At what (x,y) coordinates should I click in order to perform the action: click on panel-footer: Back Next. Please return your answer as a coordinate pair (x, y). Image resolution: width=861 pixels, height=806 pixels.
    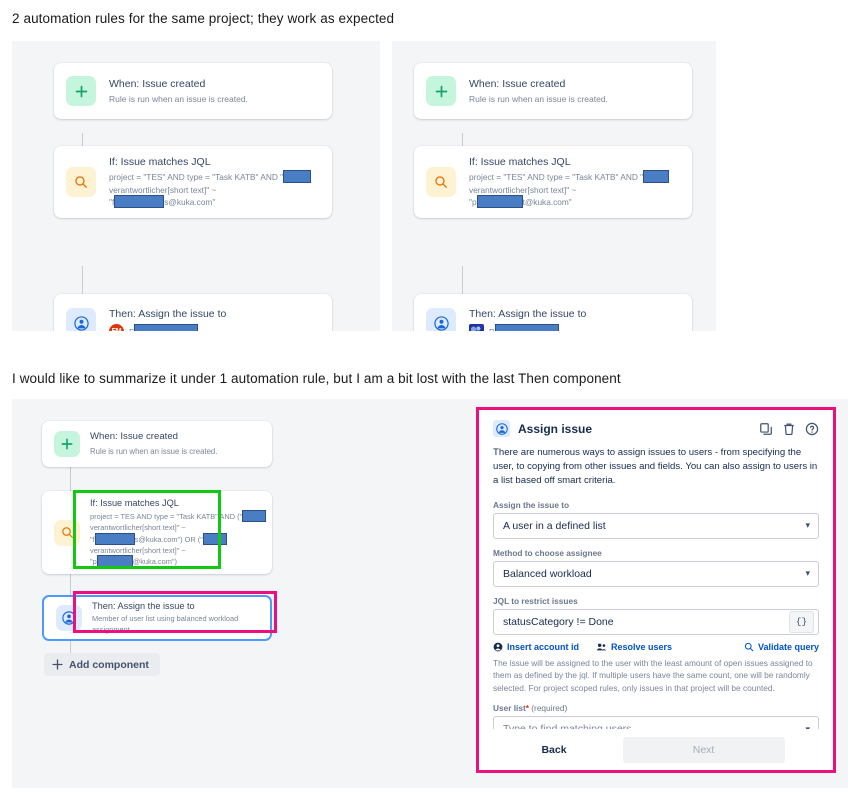
    Looking at the image, I should click on (656, 749).